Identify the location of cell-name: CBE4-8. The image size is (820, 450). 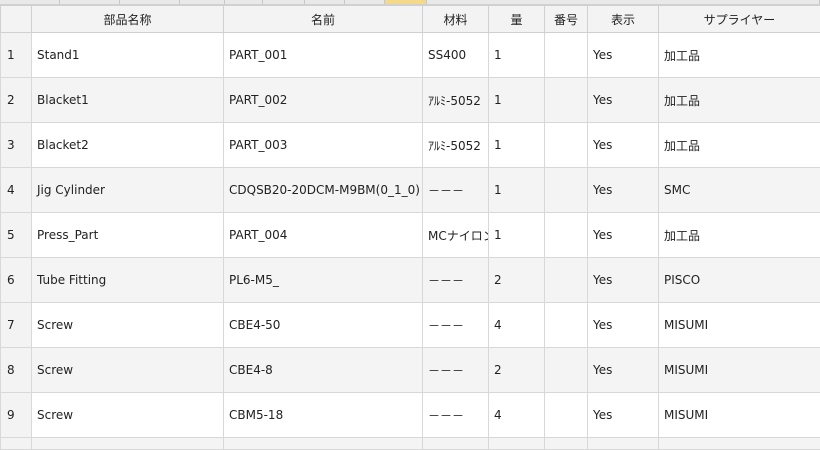
(323, 370).